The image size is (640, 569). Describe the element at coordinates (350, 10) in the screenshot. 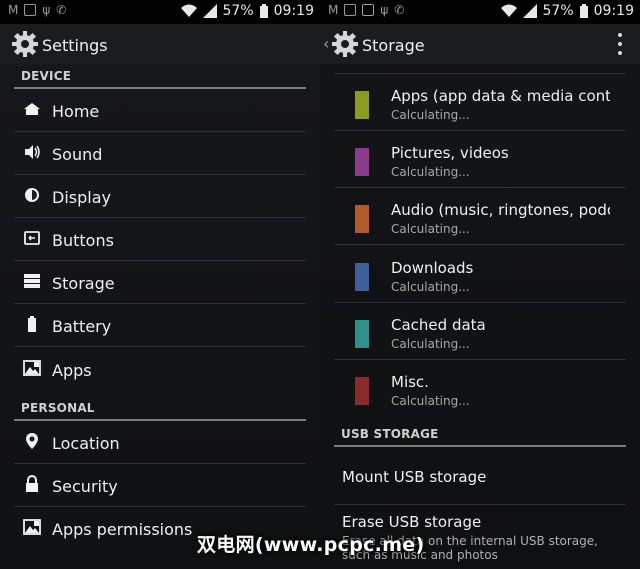

I see `gallery-icon` at that location.